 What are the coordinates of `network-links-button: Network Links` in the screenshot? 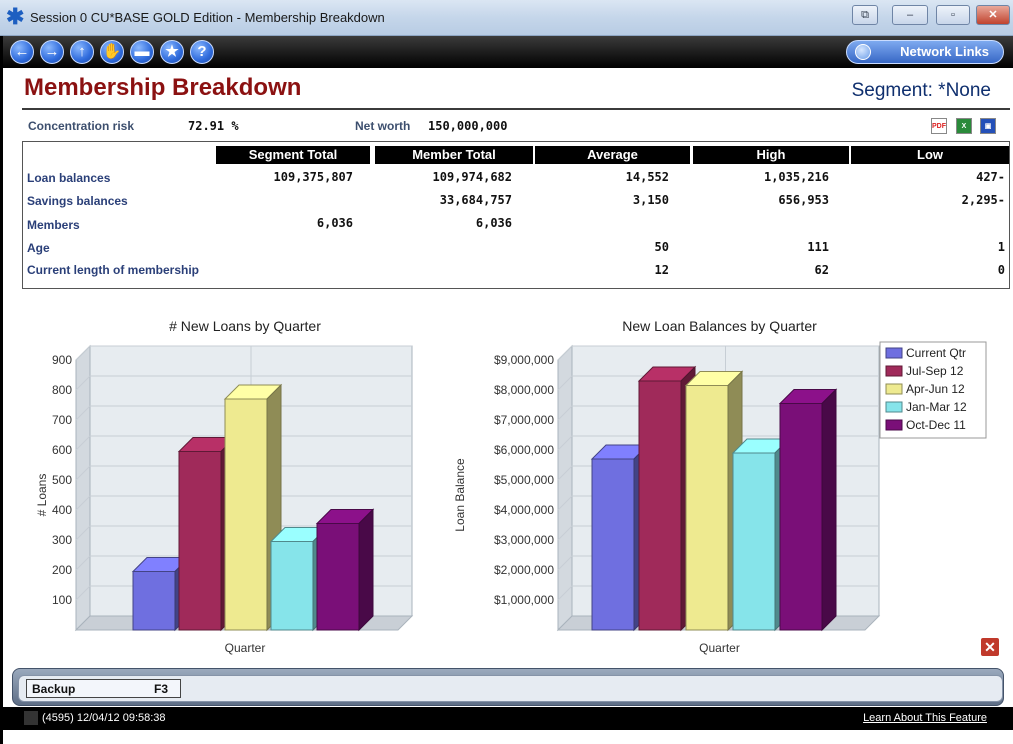 It's located at (925, 52).